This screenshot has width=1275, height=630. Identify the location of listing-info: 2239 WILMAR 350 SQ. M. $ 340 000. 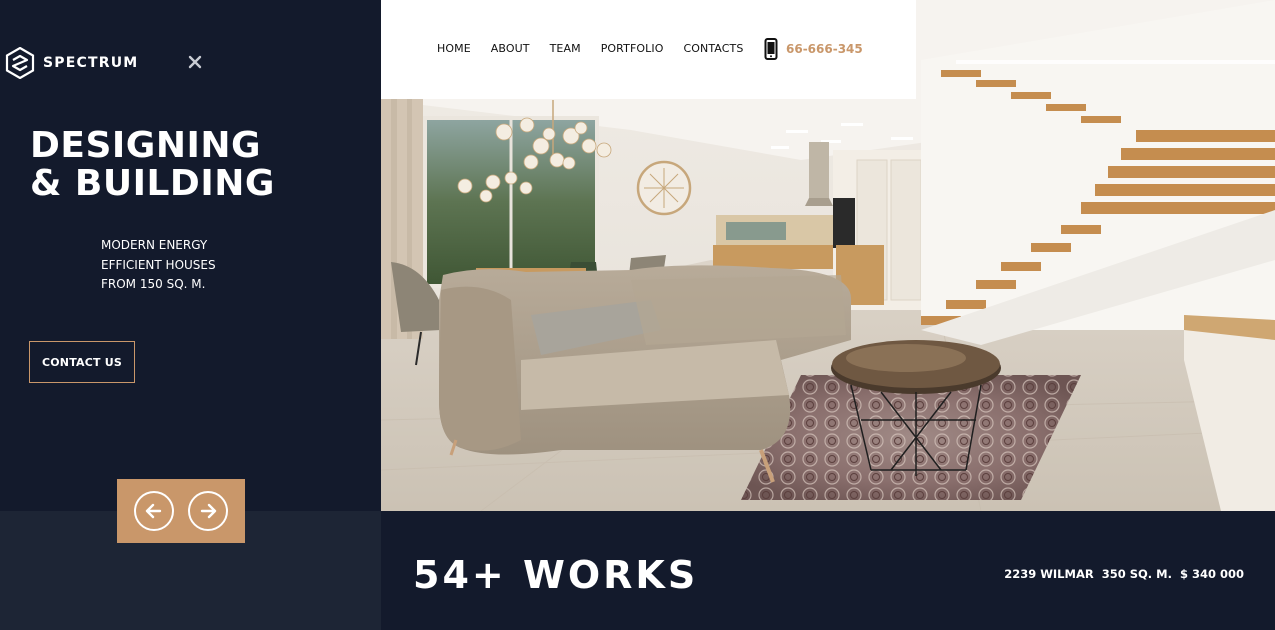
(1124, 574).